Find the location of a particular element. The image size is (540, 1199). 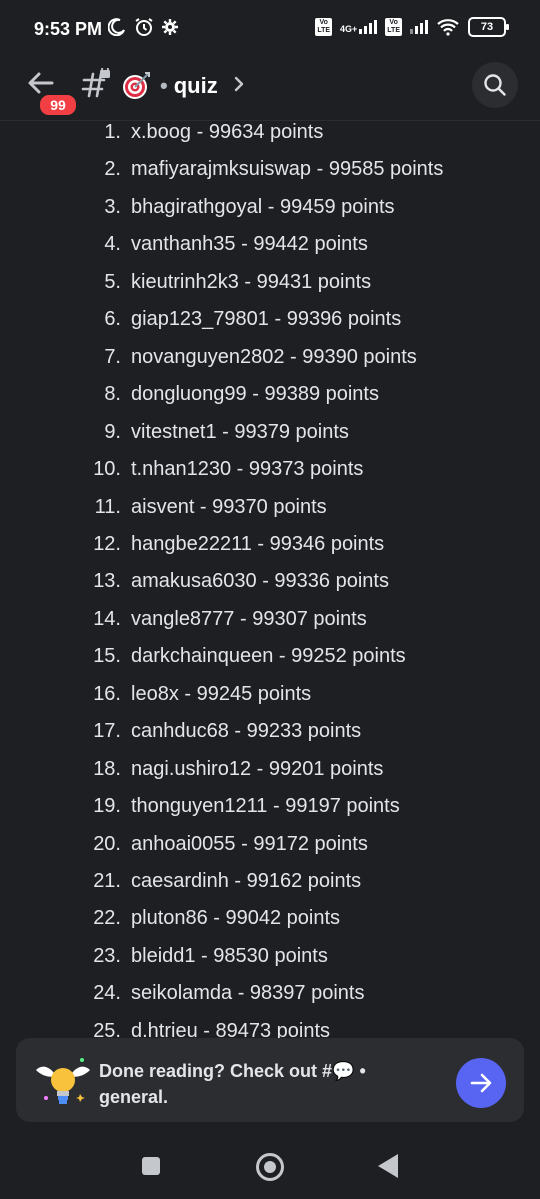

rank-number: 14. is located at coordinates (107, 618).